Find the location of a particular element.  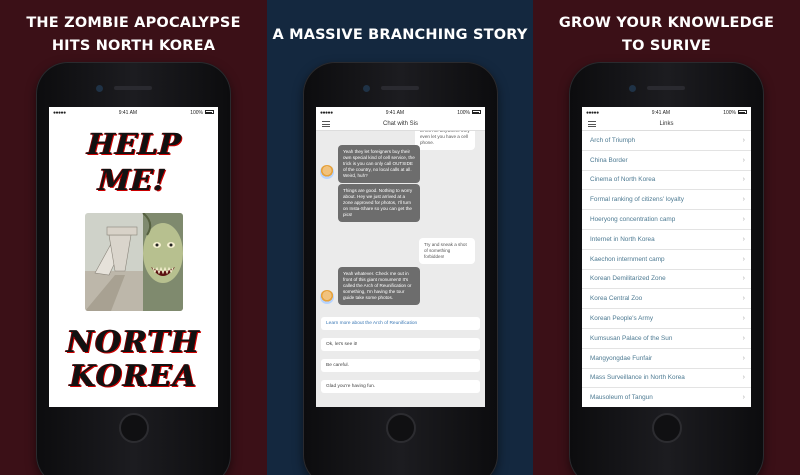

north-korea-line-1: NORTH is located at coordinates (133, 342).